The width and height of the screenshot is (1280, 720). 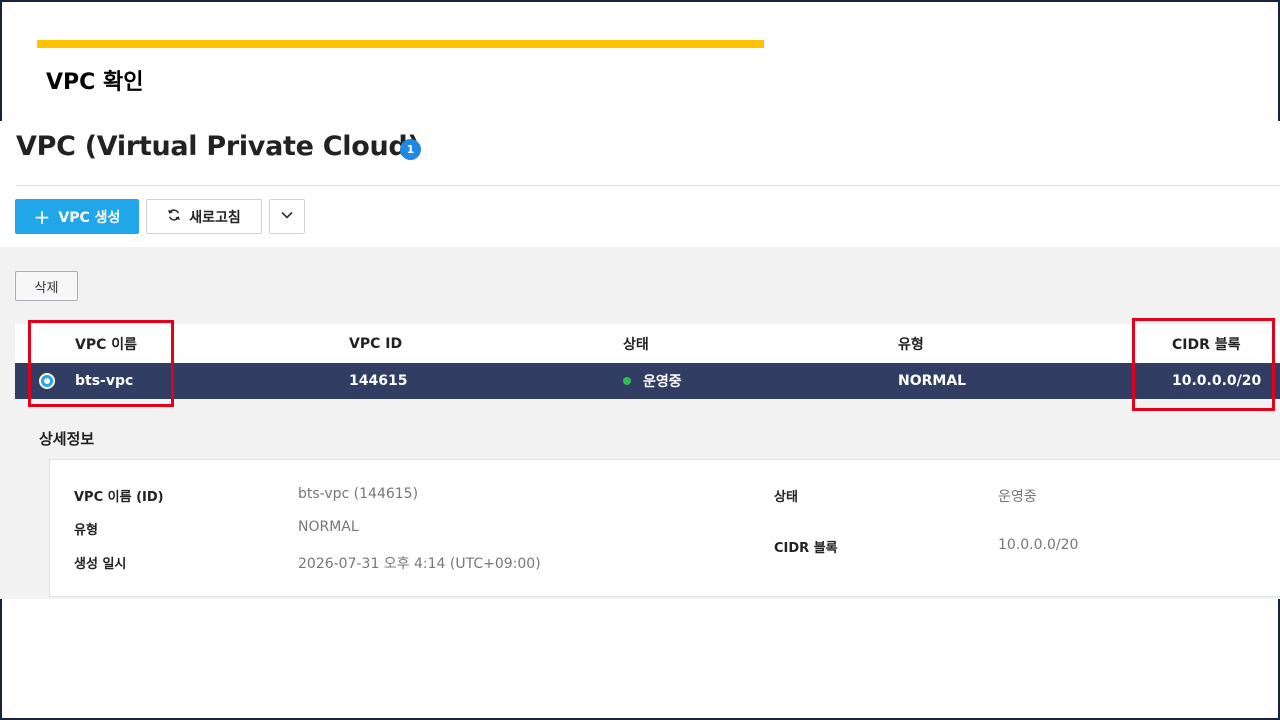 What do you see at coordinates (375, 343) in the screenshot?
I see `column-header-vpc-id: VPC ID` at bounding box center [375, 343].